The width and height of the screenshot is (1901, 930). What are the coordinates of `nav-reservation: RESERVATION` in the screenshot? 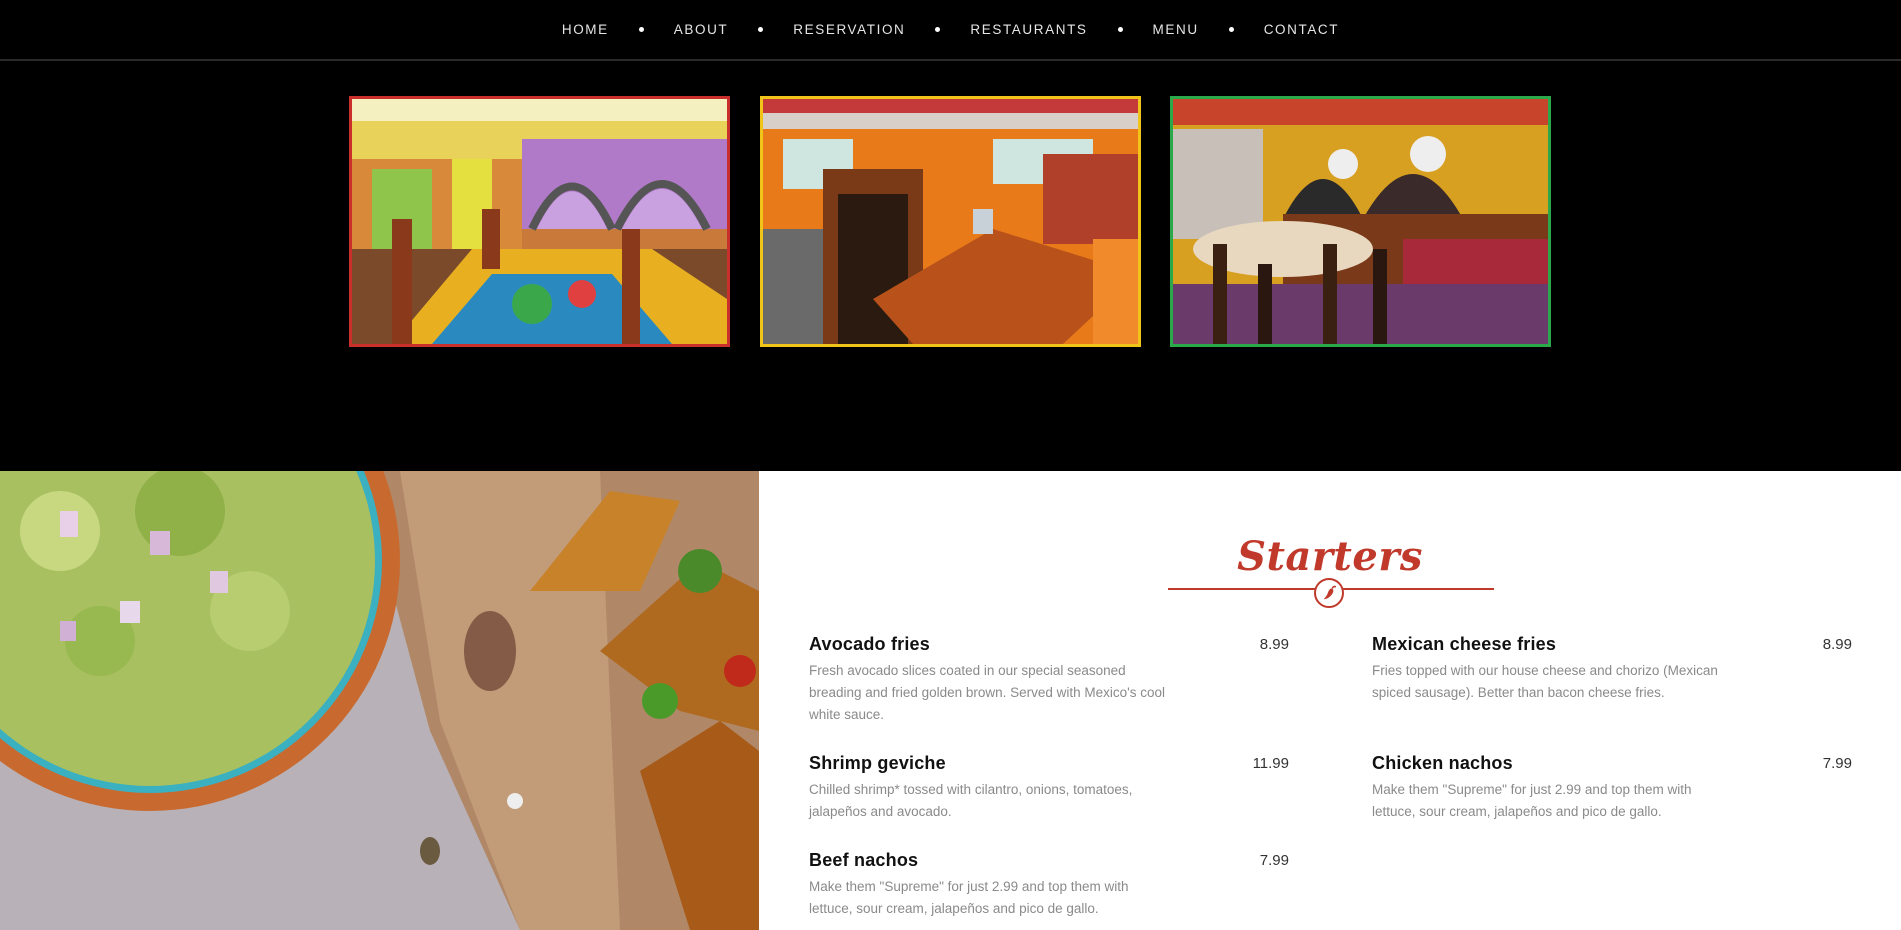 It's located at (849, 29).